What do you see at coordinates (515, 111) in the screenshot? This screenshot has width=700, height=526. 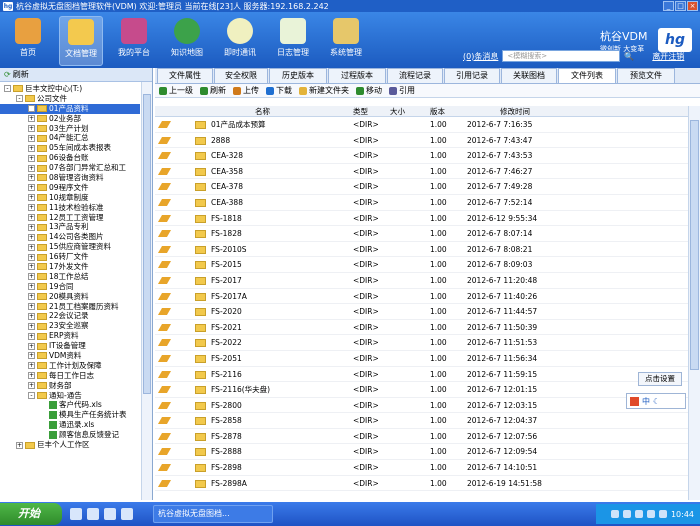 I see `col-time-header: 修改时间` at bounding box center [515, 111].